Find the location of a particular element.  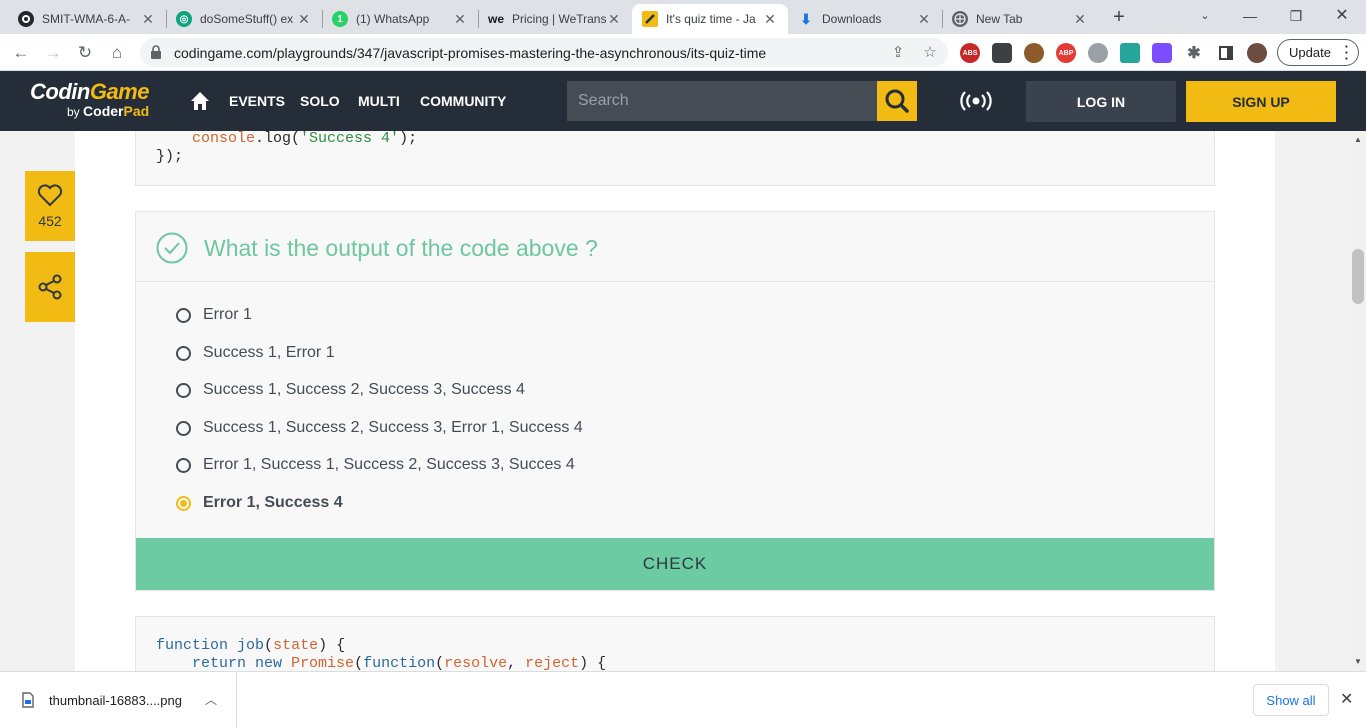

robot-extension-icon is located at coordinates (1002, 53).